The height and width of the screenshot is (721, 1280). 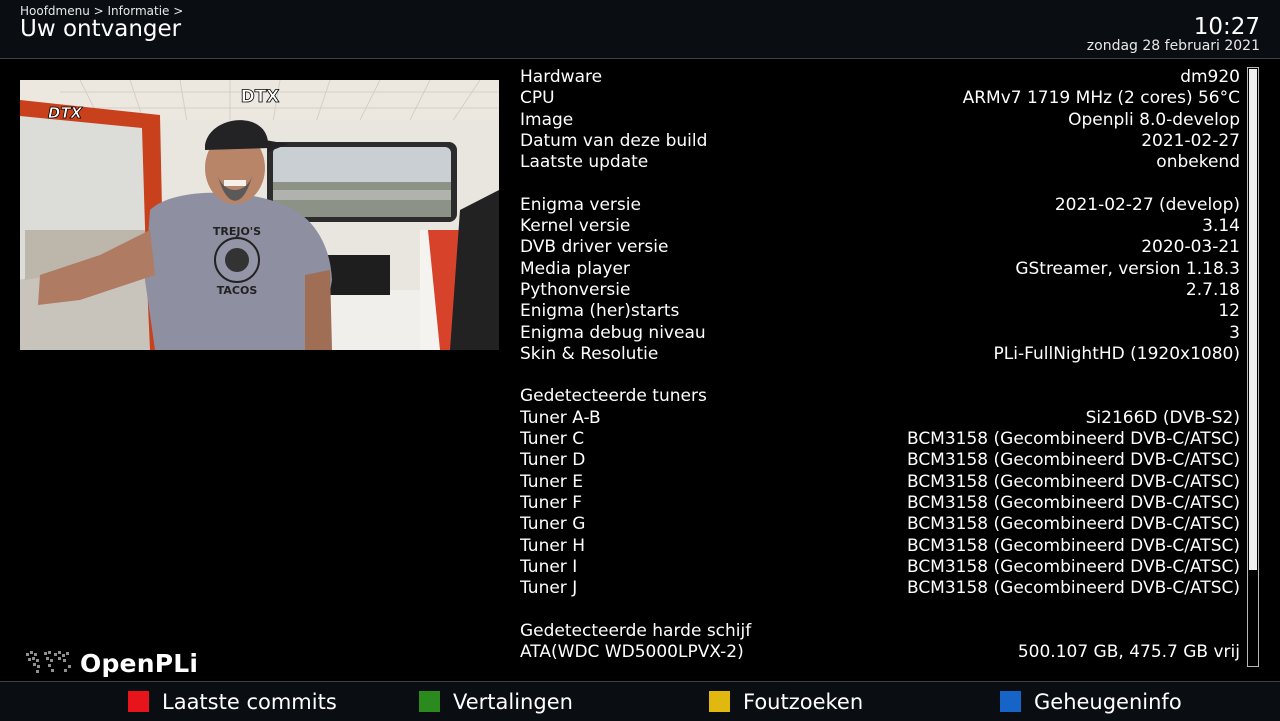 What do you see at coordinates (880, 141) in the screenshot?
I see `info-row-build-date: Datum van deze build 2021-02-27` at bounding box center [880, 141].